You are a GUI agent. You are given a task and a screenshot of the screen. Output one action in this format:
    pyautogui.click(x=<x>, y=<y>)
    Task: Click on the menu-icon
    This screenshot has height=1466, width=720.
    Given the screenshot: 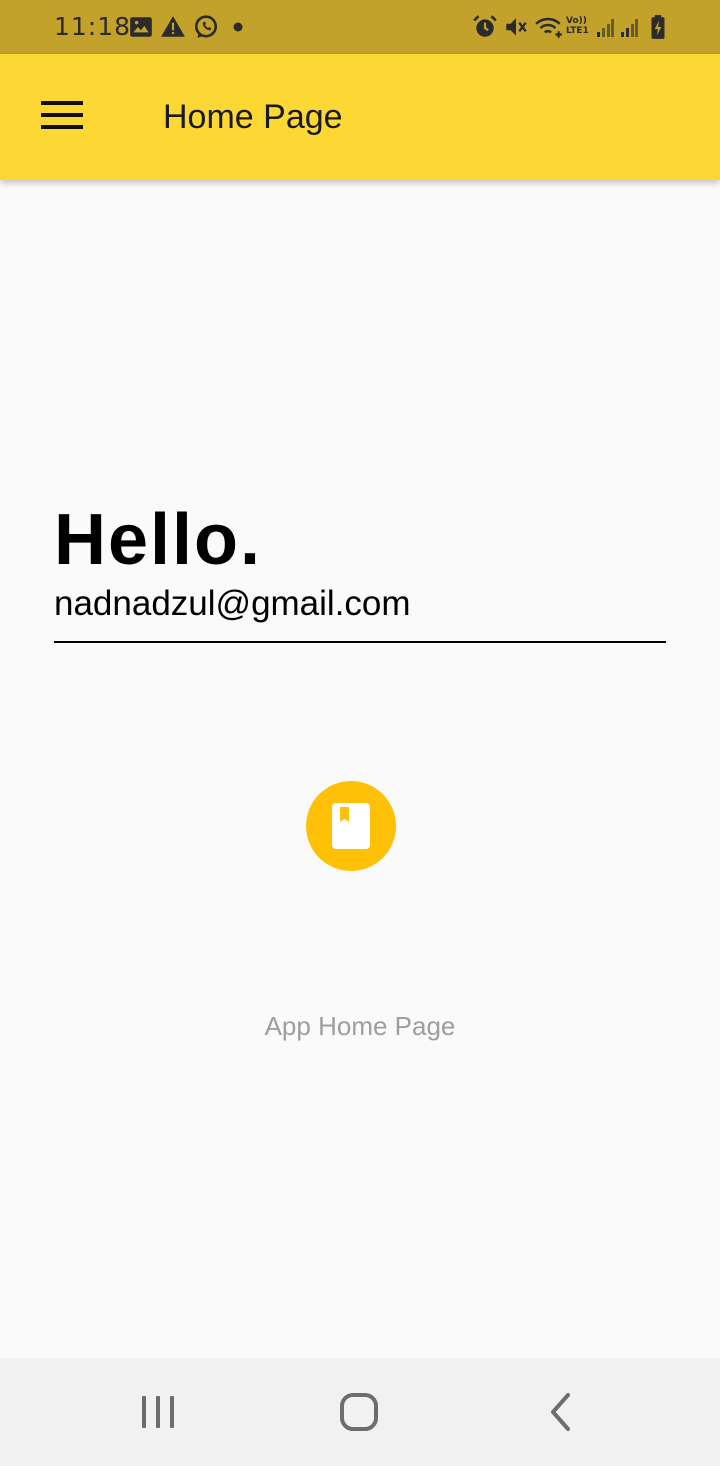 What is the action you would take?
    pyautogui.click(x=62, y=115)
    